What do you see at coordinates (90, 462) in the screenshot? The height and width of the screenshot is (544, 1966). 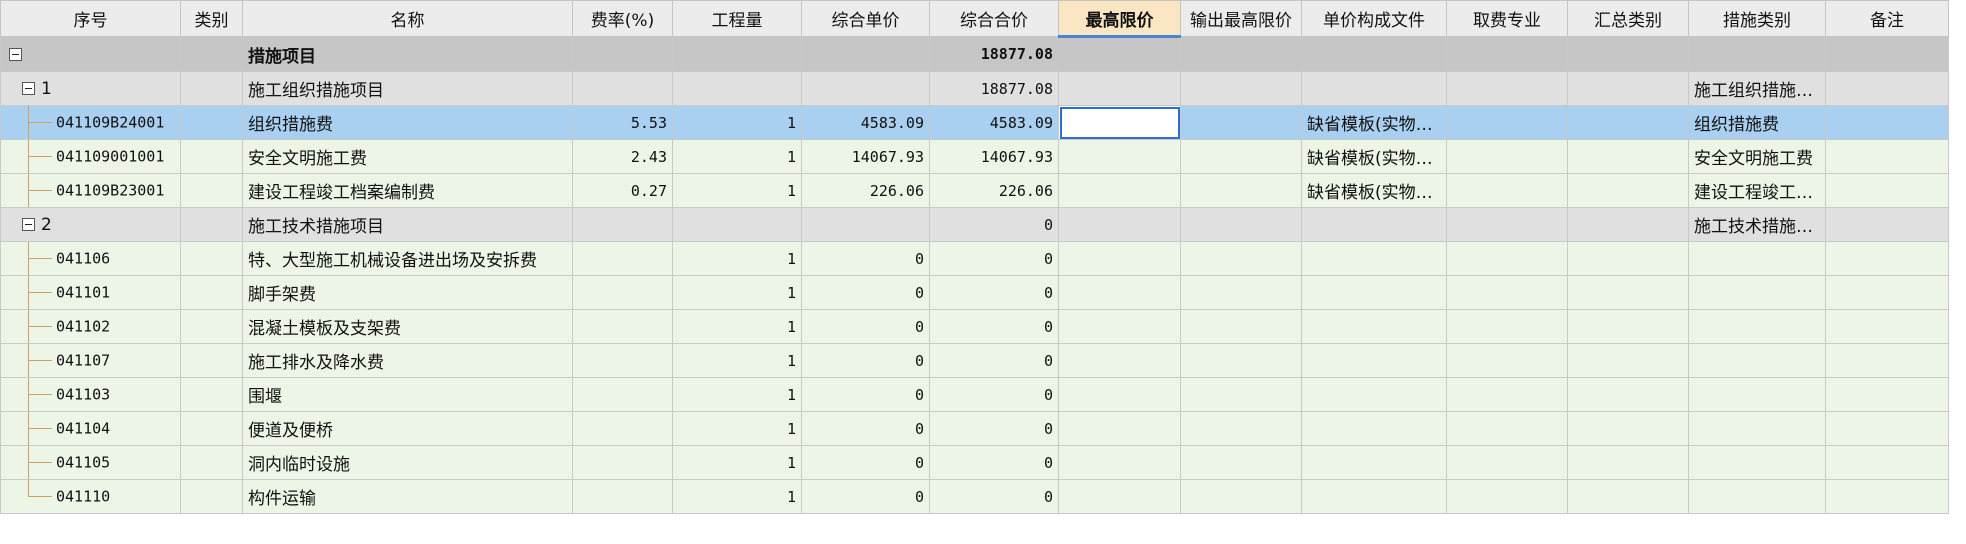 I see `item-code-cell: 041105` at bounding box center [90, 462].